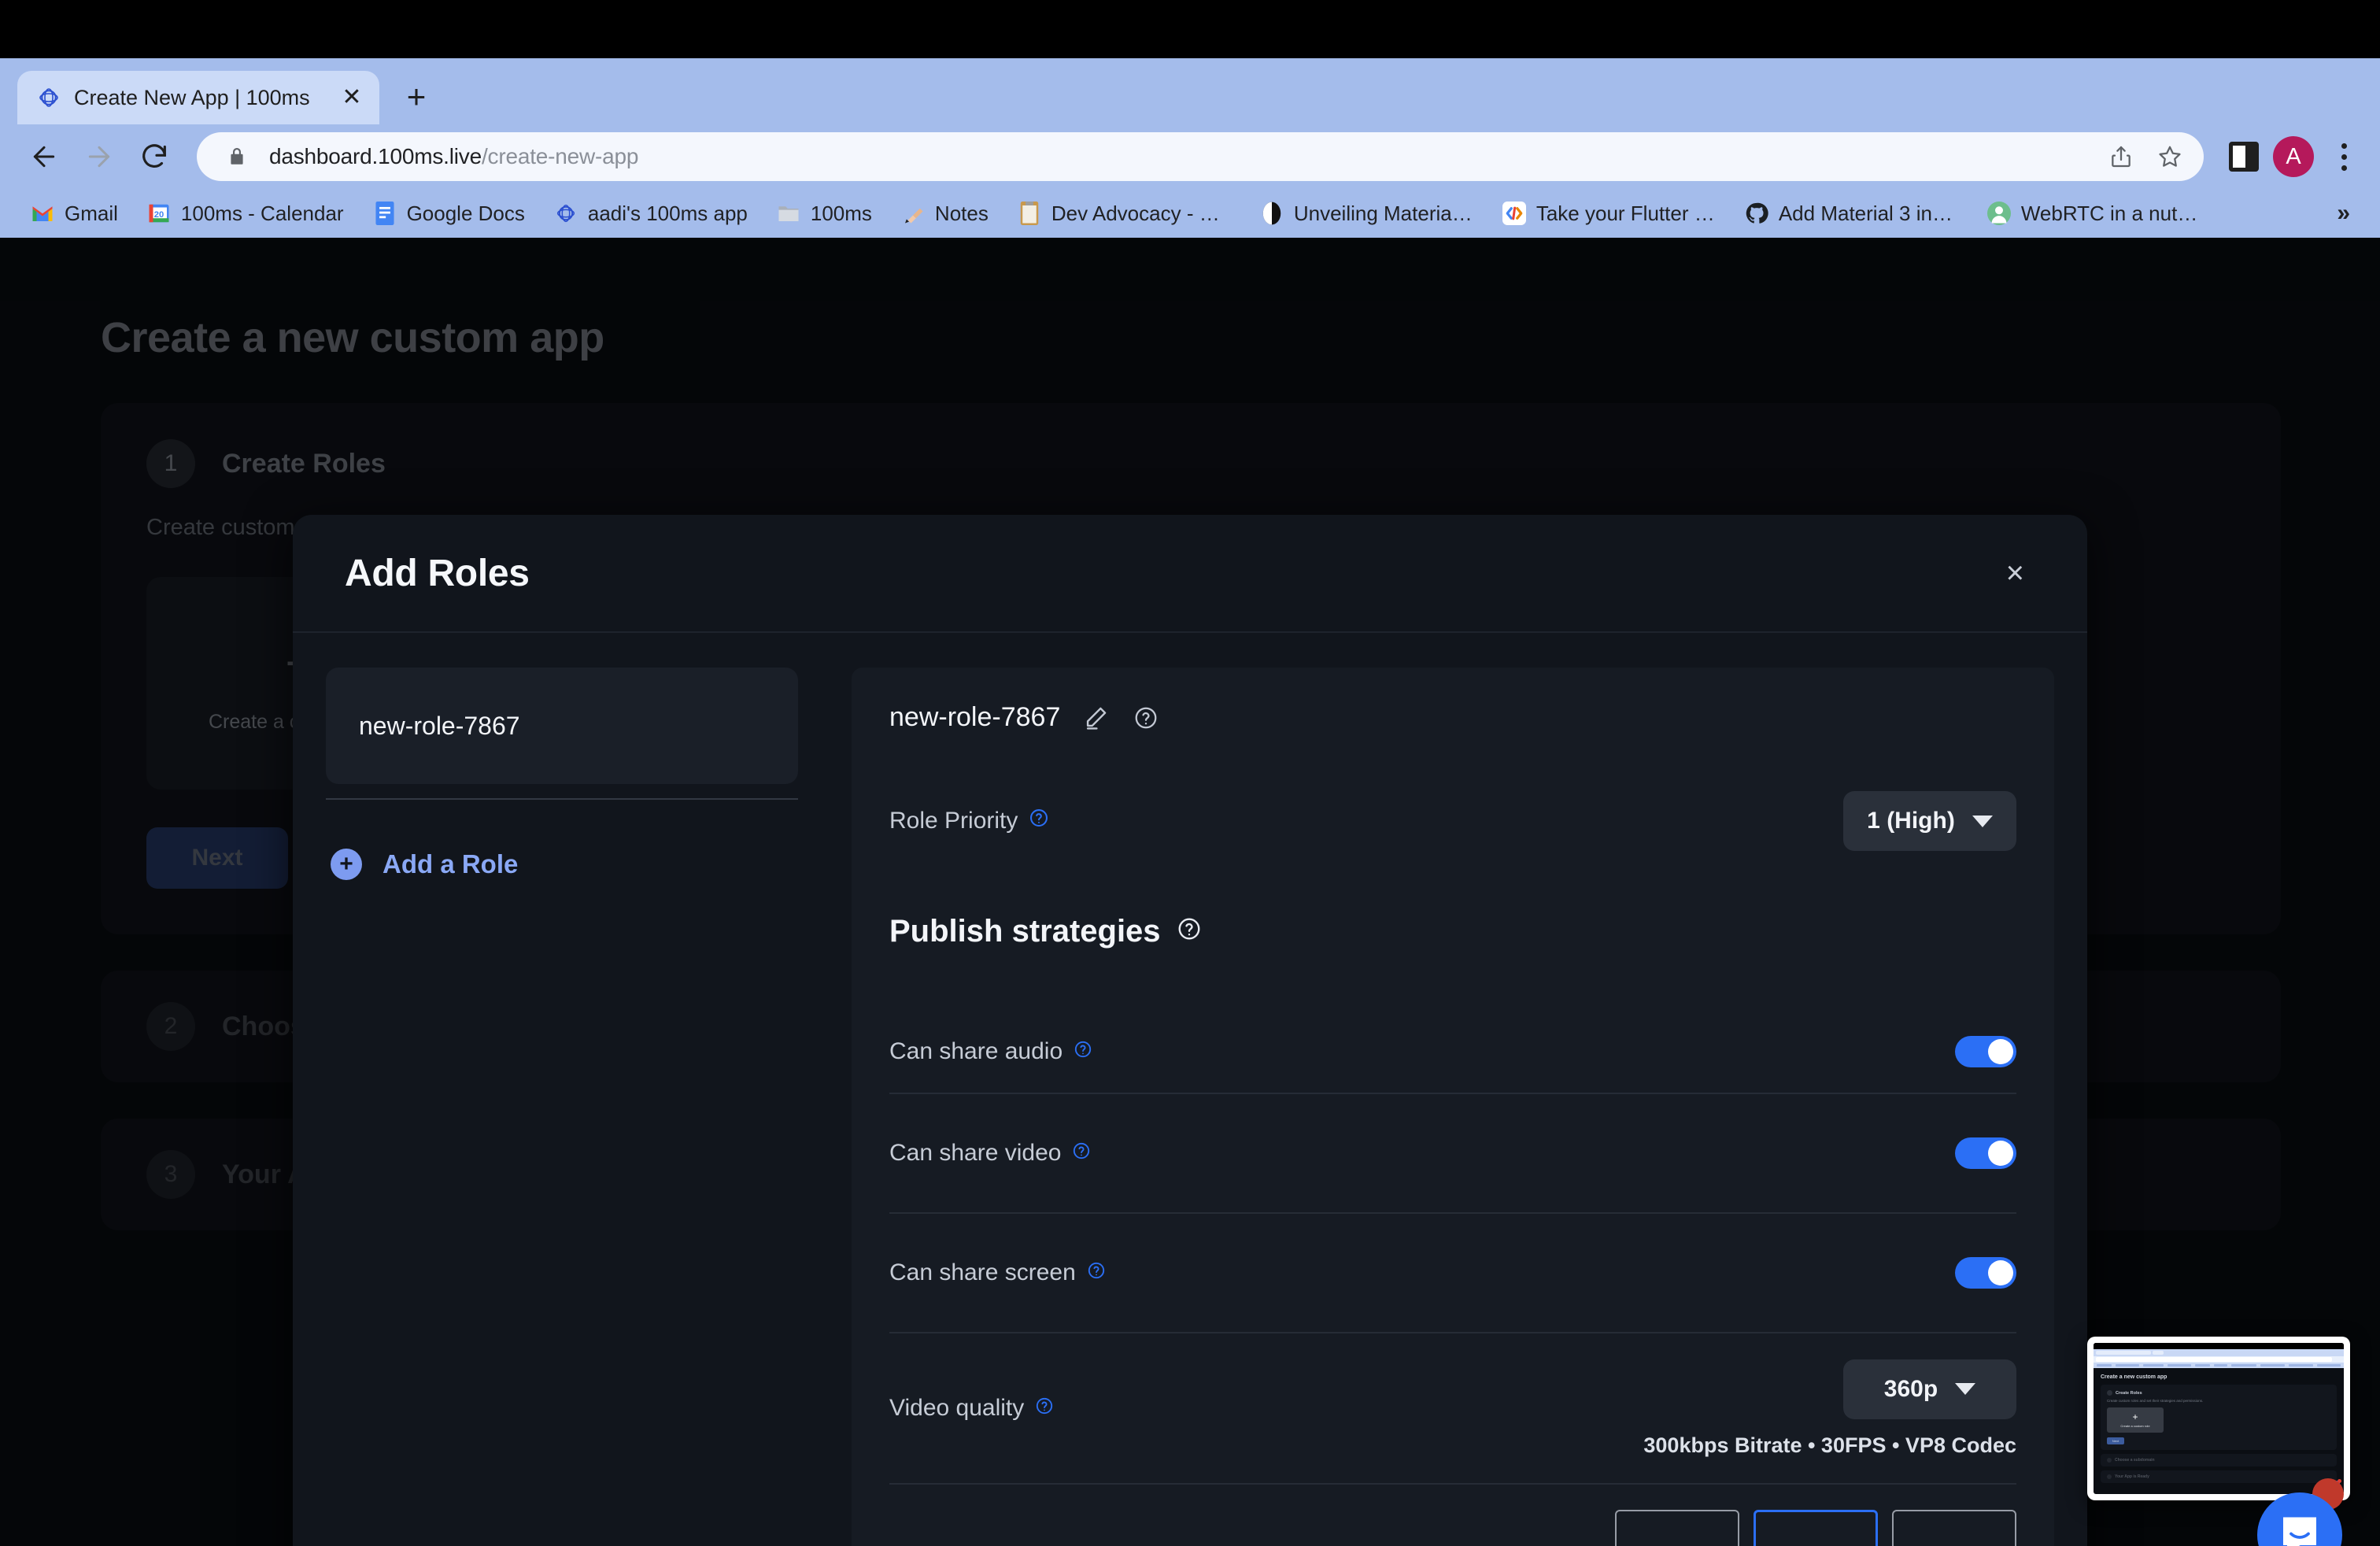 Image resolution: width=2380 pixels, height=1546 pixels. I want to click on url-text: dashboard.100ms.live/create-new-app, so click(1179, 156).